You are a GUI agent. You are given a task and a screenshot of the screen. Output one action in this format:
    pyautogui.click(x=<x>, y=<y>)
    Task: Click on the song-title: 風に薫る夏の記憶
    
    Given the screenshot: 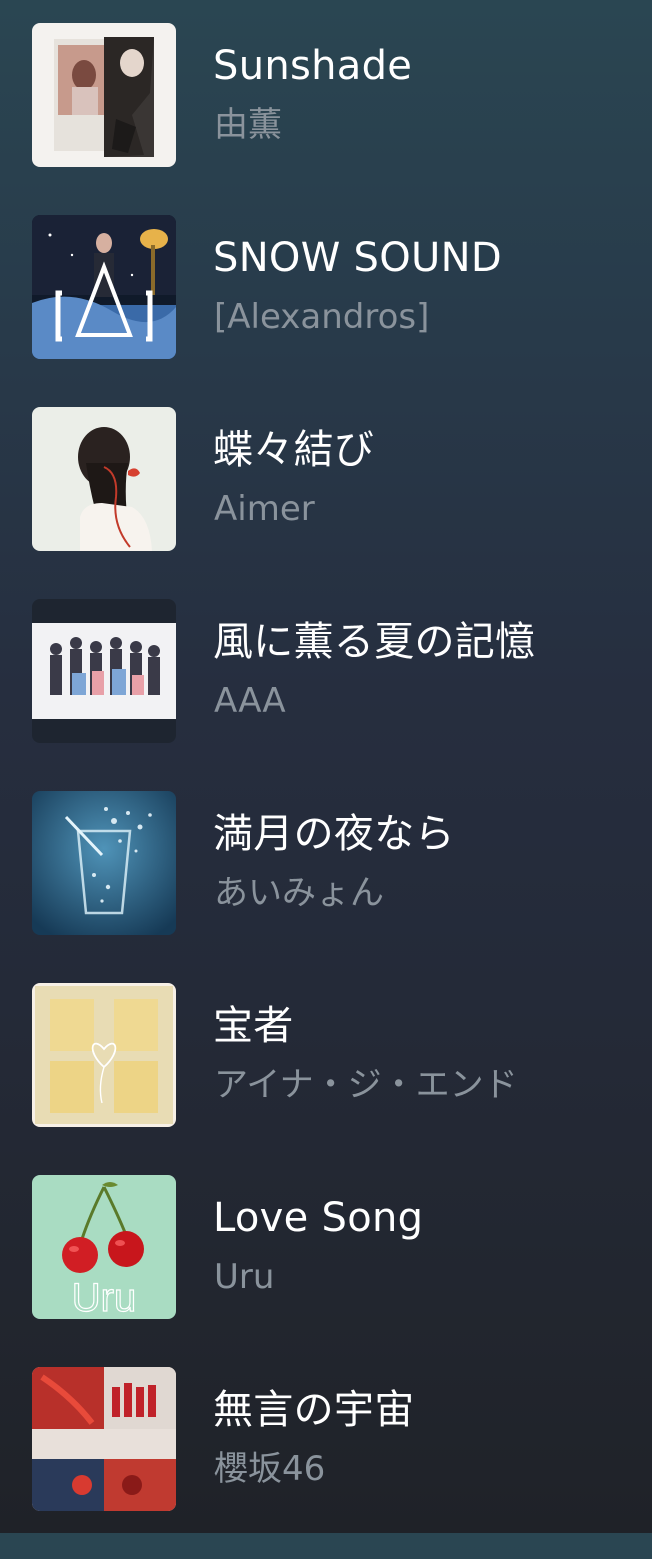 What is the action you would take?
    pyautogui.click(x=374, y=642)
    